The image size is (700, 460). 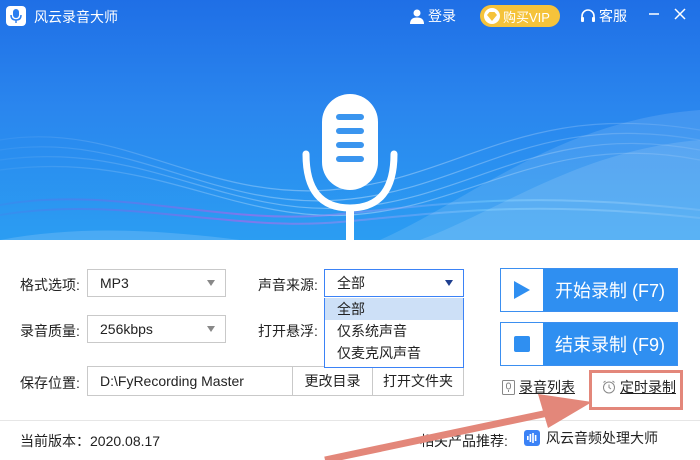 What do you see at coordinates (464, 441) in the screenshot?
I see `related-products-label: 相关产品推荐:` at bounding box center [464, 441].